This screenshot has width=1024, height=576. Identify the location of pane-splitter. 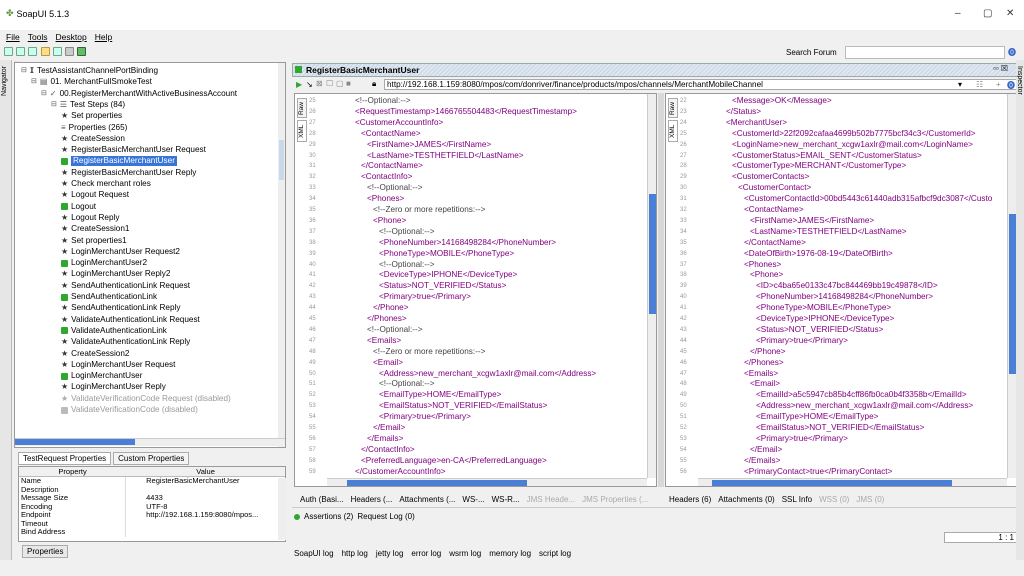
(661, 290).